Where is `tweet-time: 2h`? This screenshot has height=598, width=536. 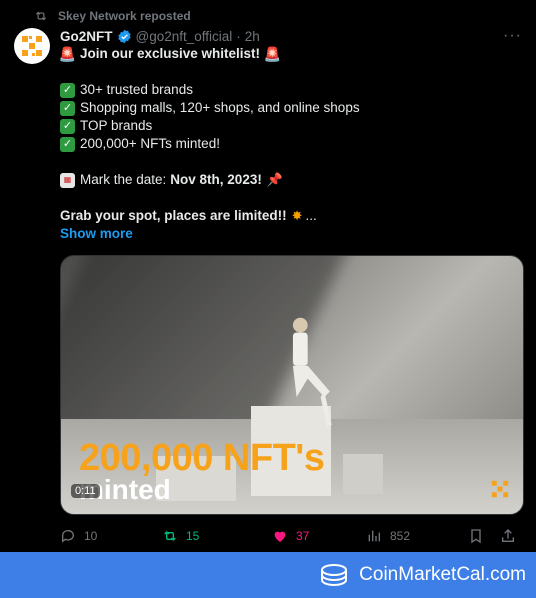 tweet-time: 2h is located at coordinates (252, 36).